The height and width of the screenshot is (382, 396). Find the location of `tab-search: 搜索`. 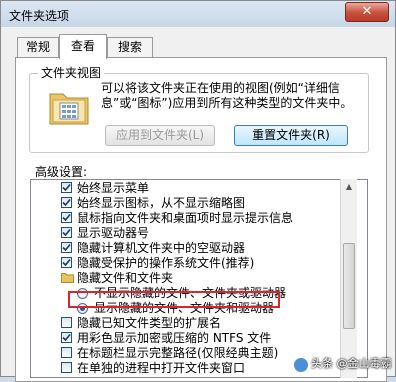

tab-search: 搜索 is located at coordinates (130, 47).